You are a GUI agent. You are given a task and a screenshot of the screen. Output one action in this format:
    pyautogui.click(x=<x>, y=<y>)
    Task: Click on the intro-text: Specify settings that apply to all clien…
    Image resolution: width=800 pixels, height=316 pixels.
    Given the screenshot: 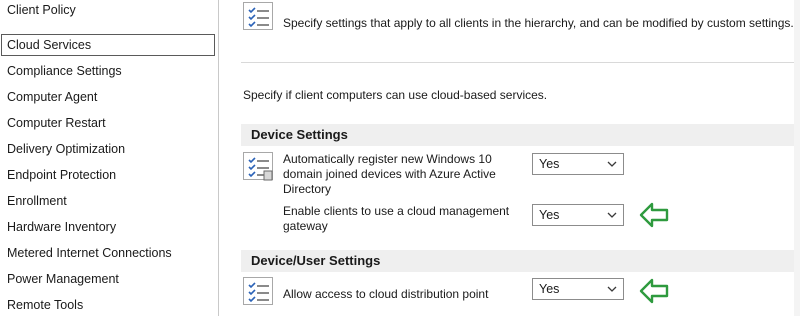 What is the action you would take?
    pyautogui.click(x=538, y=23)
    